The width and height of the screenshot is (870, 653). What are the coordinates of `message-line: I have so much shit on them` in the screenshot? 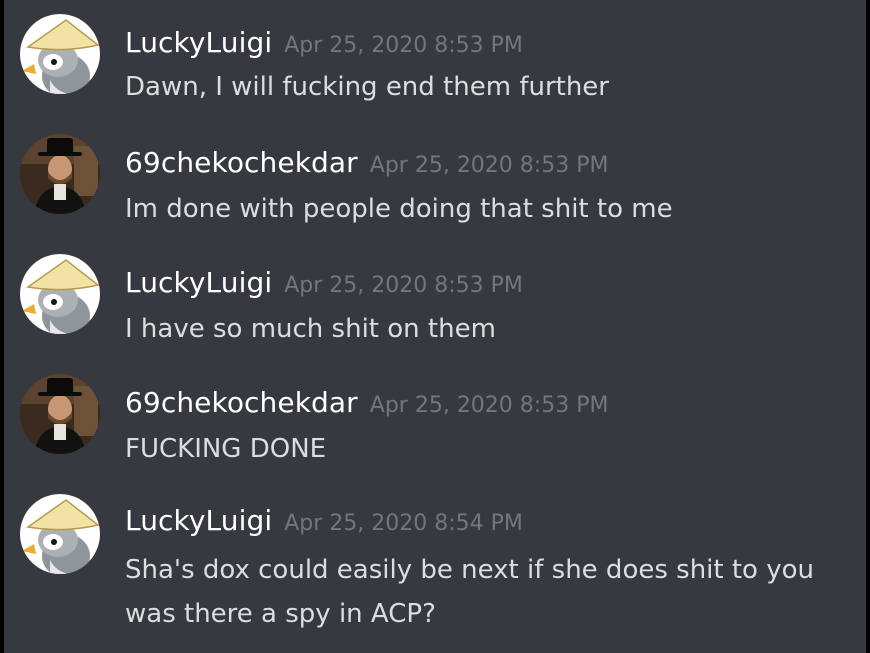 It's located at (310, 329).